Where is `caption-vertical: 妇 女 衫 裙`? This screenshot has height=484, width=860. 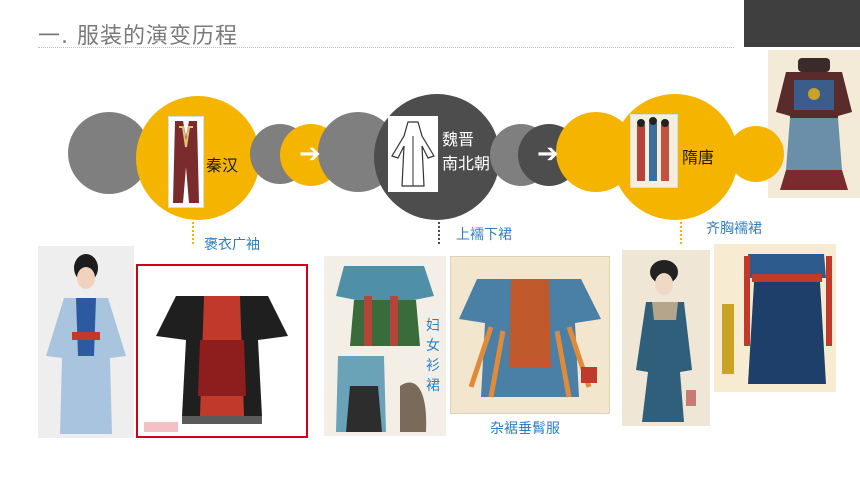
caption-vertical: 妇 女 衫 裙 is located at coordinates (434, 356).